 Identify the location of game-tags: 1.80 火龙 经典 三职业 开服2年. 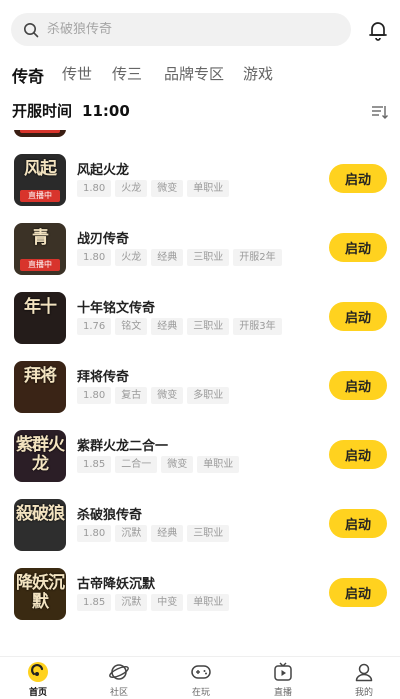
(179, 257).